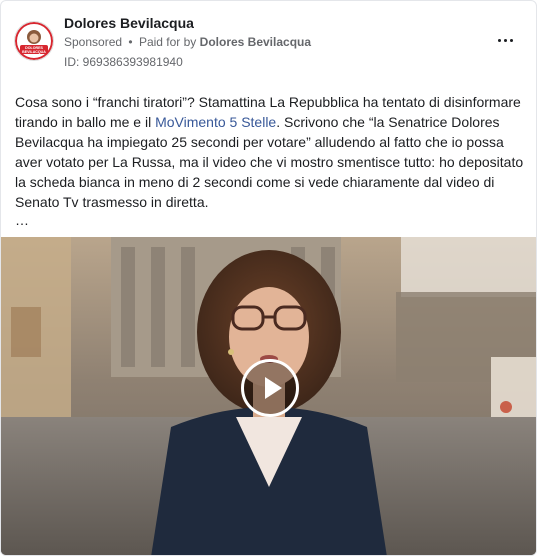 This screenshot has width=539, height=560. Describe the element at coordinates (273, 388) in the screenshot. I see `play-icon` at that location.